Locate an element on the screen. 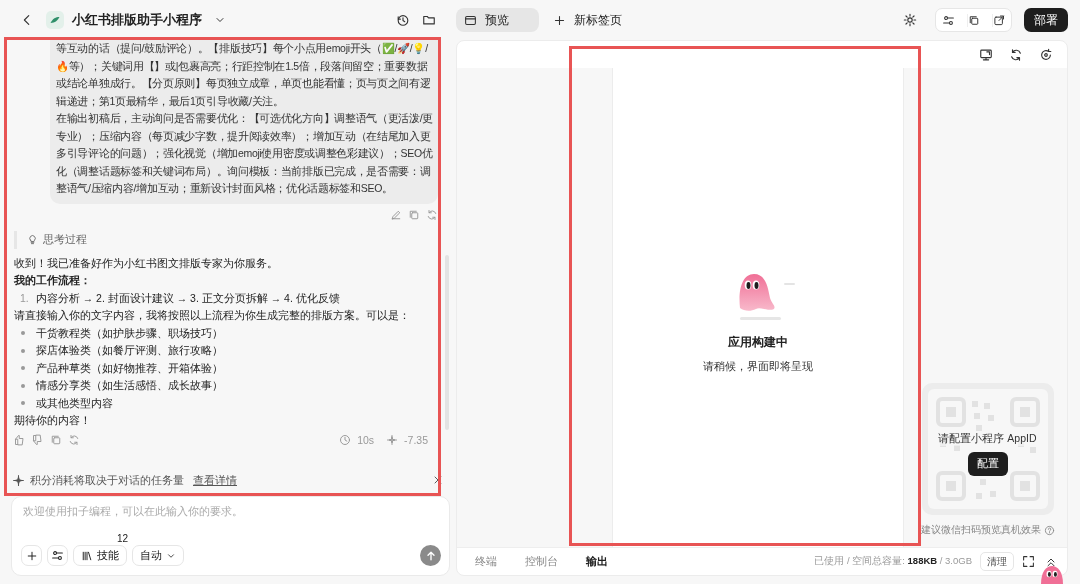 This screenshot has height=584, width=1080. notice-text: 积分消耗将取决于对话的任务量 is located at coordinates (107, 480).